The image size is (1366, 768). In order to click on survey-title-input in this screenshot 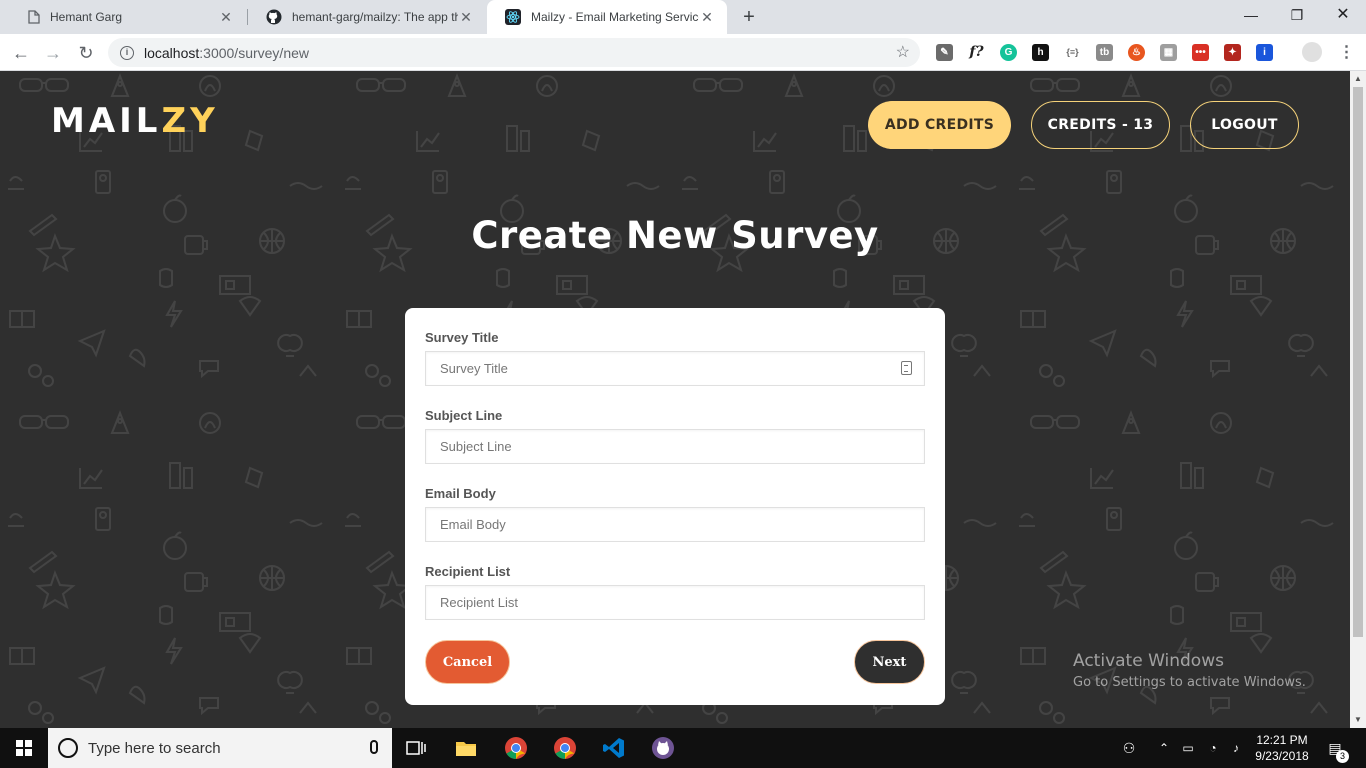, I will do `click(675, 368)`.